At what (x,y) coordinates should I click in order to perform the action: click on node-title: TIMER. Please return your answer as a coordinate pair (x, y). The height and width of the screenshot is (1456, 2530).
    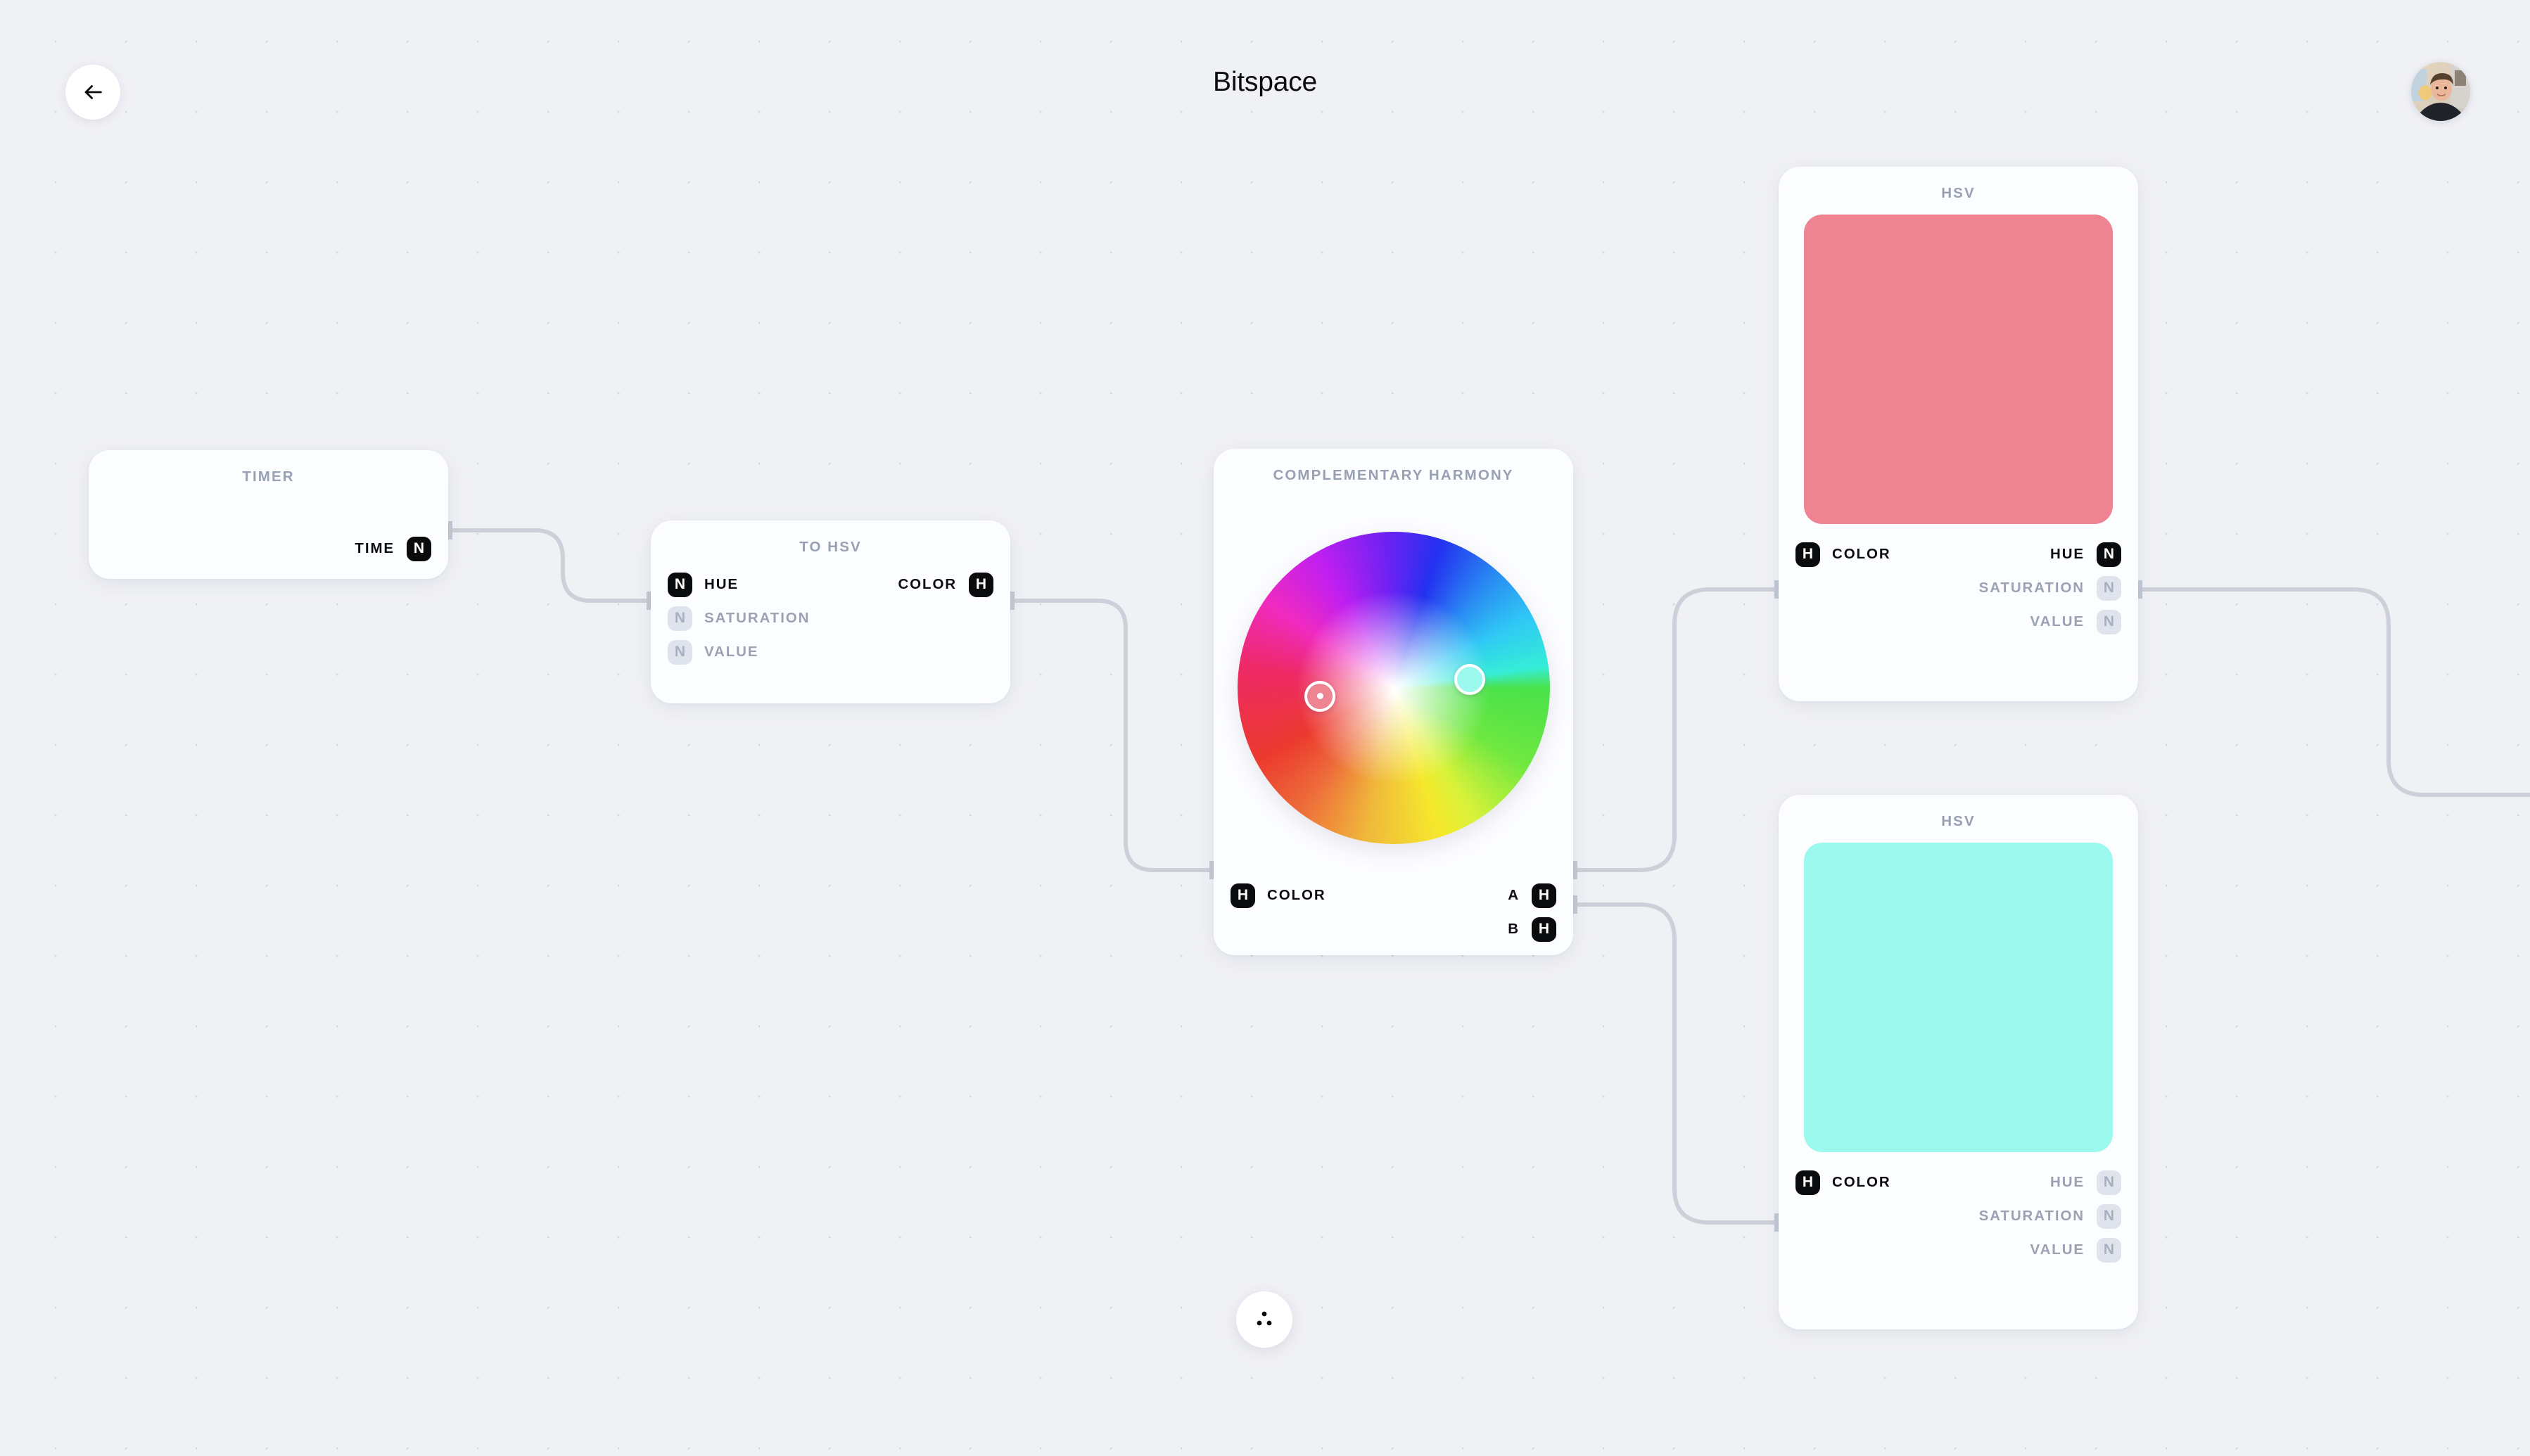
    Looking at the image, I should click on (268, 476).